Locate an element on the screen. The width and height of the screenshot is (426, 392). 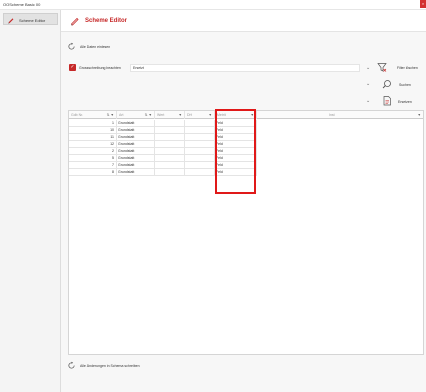
page-title: Scheme Editor is located at coordinates (106, 21).